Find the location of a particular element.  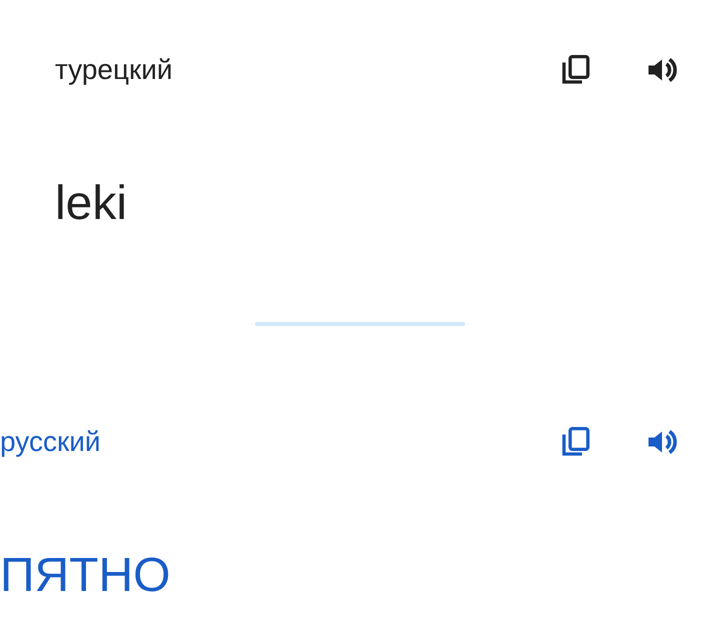

source-text: leki is located at coordinates (91, 204).